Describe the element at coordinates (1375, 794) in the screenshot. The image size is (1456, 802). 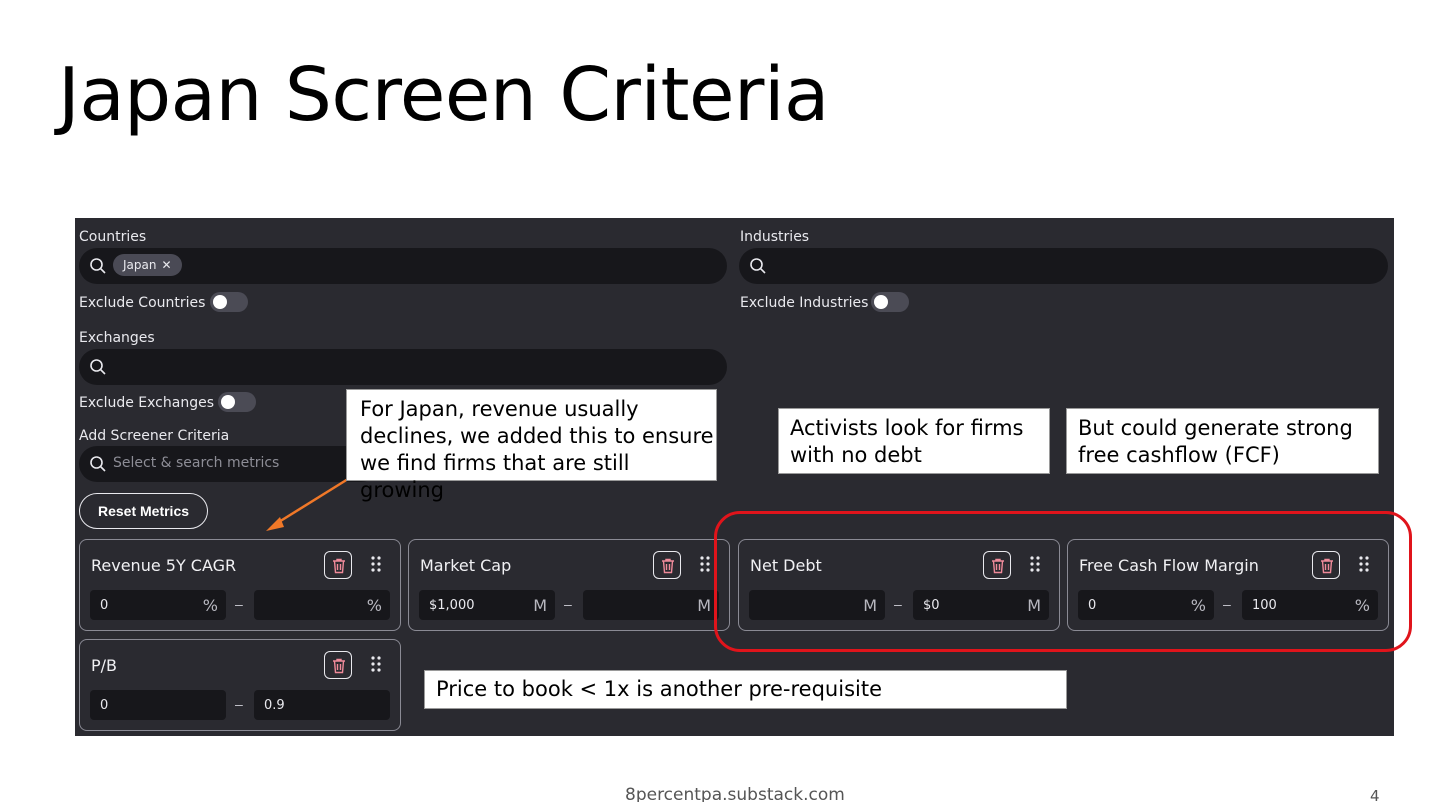
I see `page-number: 4` at that location.